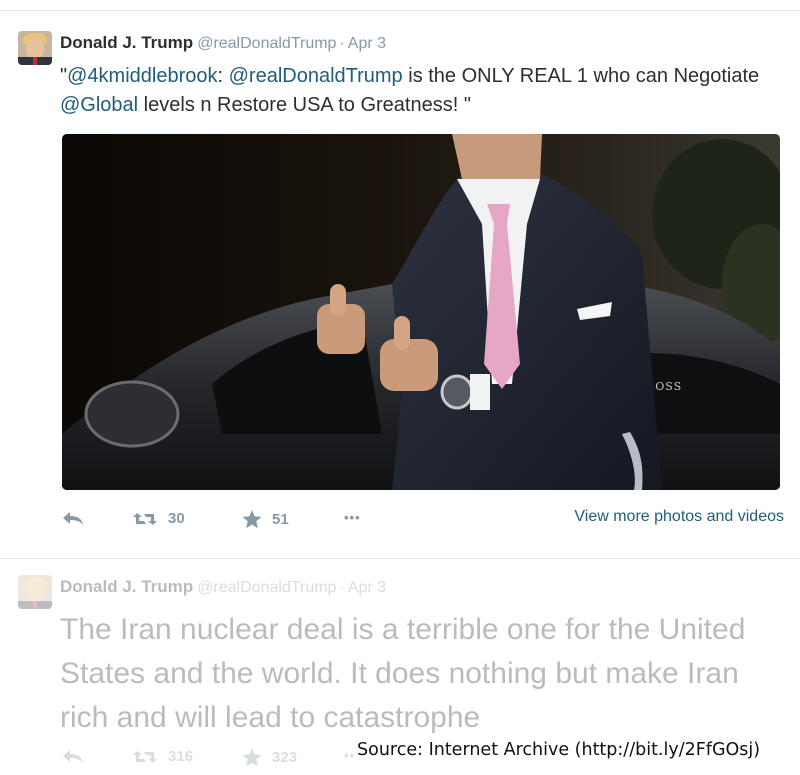  I want to click on more-button: •••, so click(352, 517).